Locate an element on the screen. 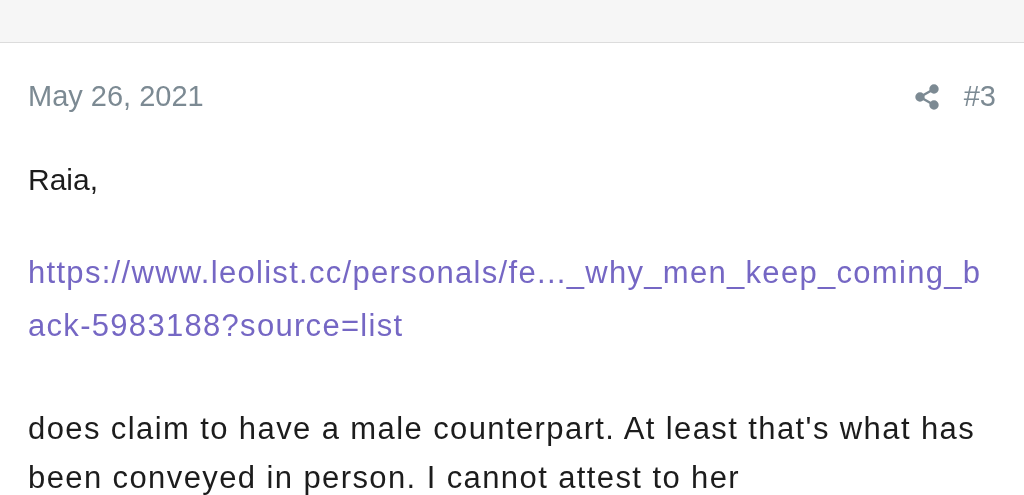  post-number-link: #3 is located at coordinates (979, 97).